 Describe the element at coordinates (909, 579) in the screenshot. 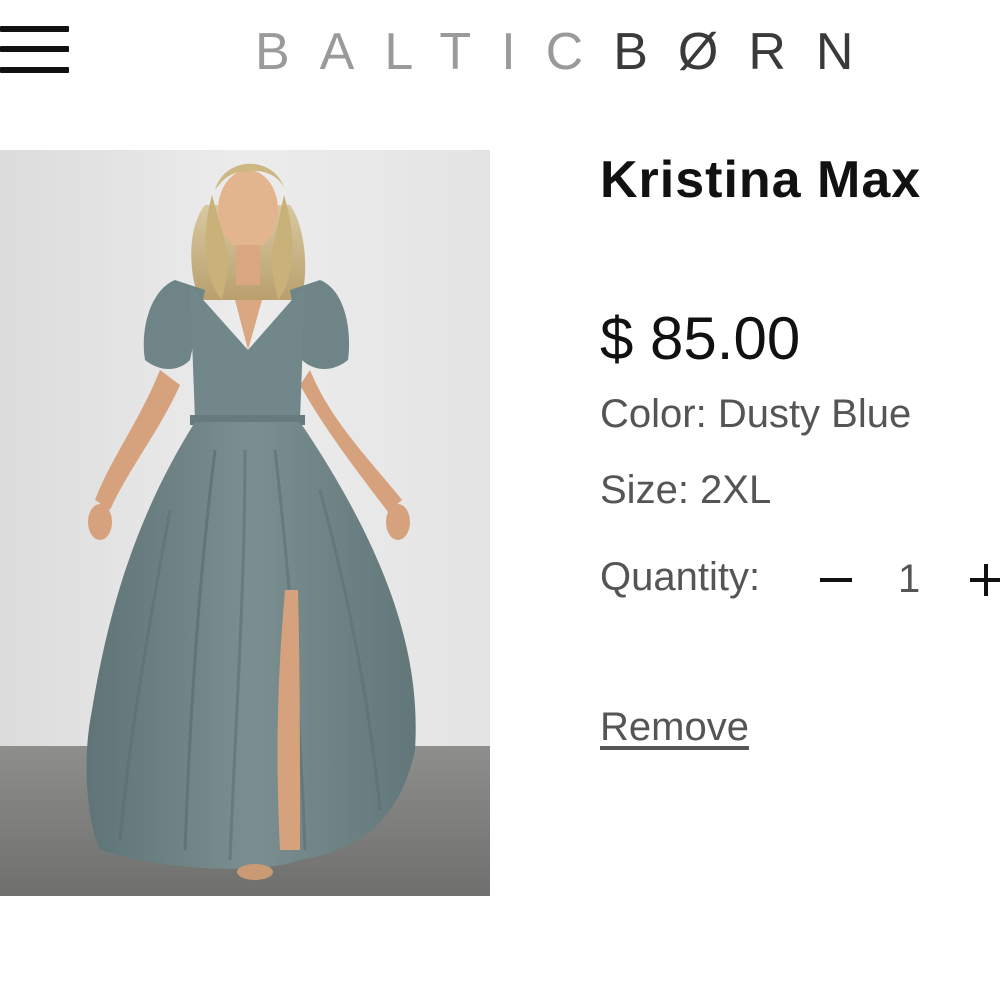

I see `quantity-value: 1` at that location.